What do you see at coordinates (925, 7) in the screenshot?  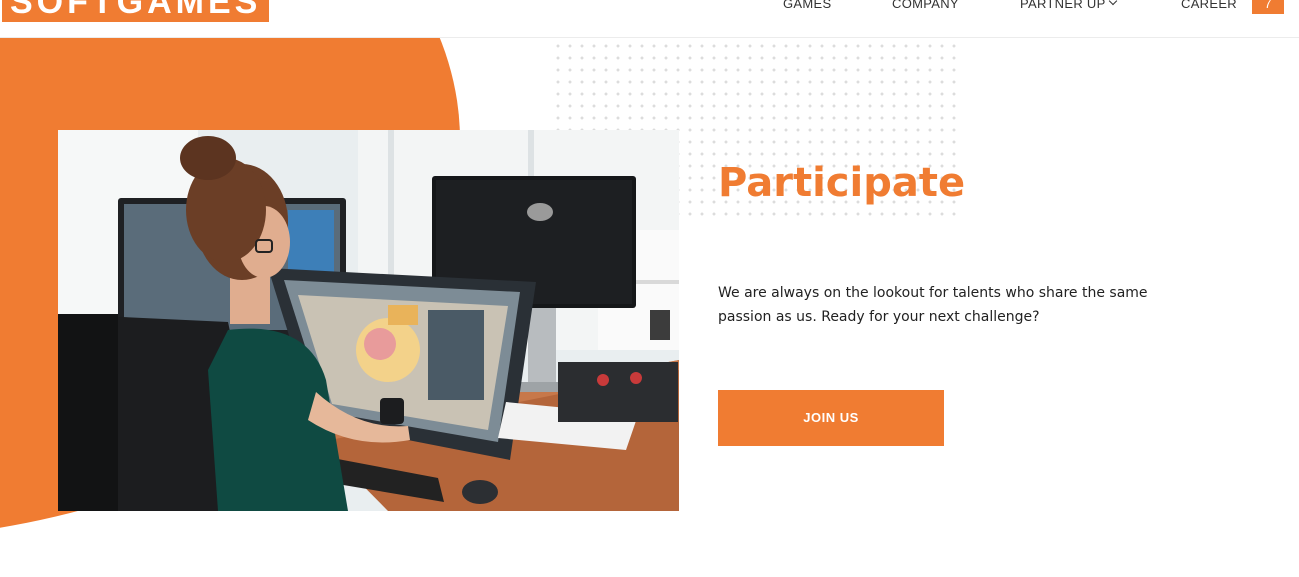 I see `nav-item-company: COMPANY` at bounding box center [925, 7].